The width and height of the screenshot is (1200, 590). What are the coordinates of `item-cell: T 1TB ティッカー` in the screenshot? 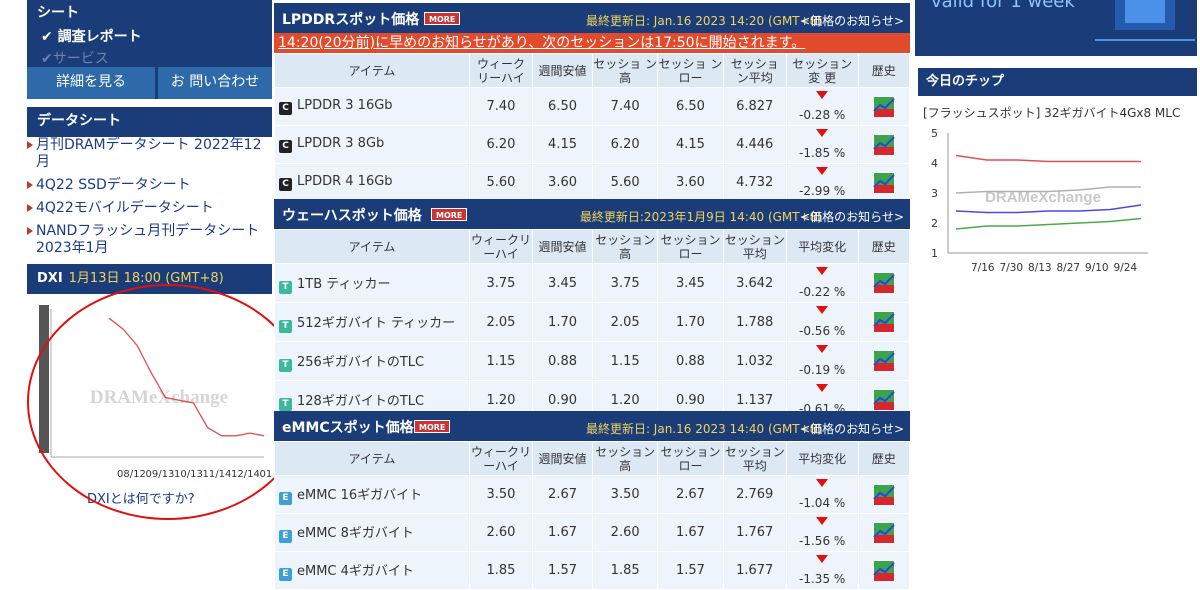 It's located at (372, 283).